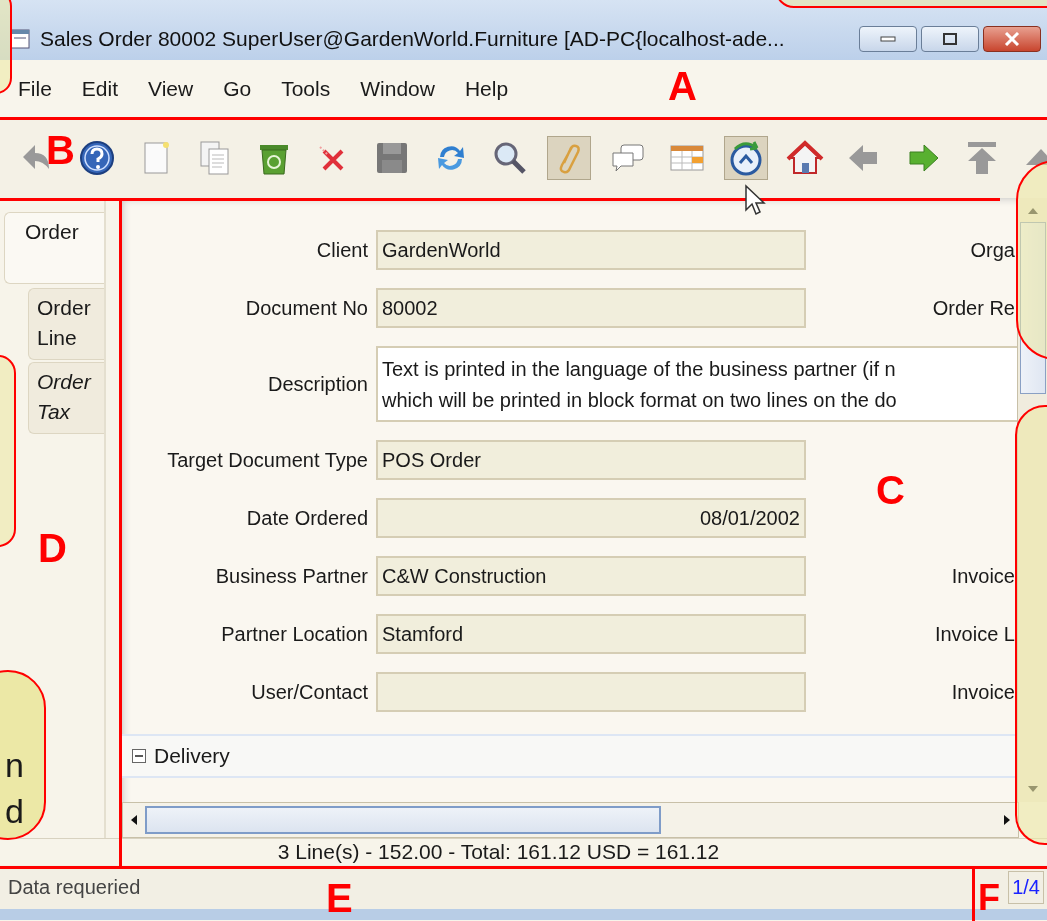 This screenshot has height=921, width=1047. Describe the element at coordinates (1032, 500) in the screenshot. I see `vertical-scrollbar` at that location.